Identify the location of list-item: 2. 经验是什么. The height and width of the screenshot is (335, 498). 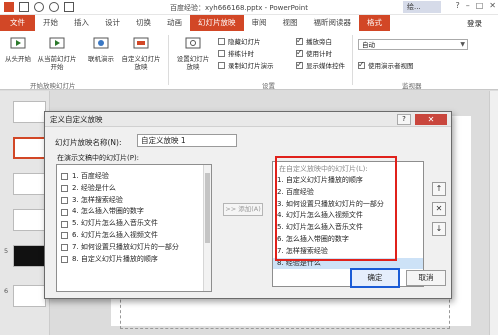
(134, 189).